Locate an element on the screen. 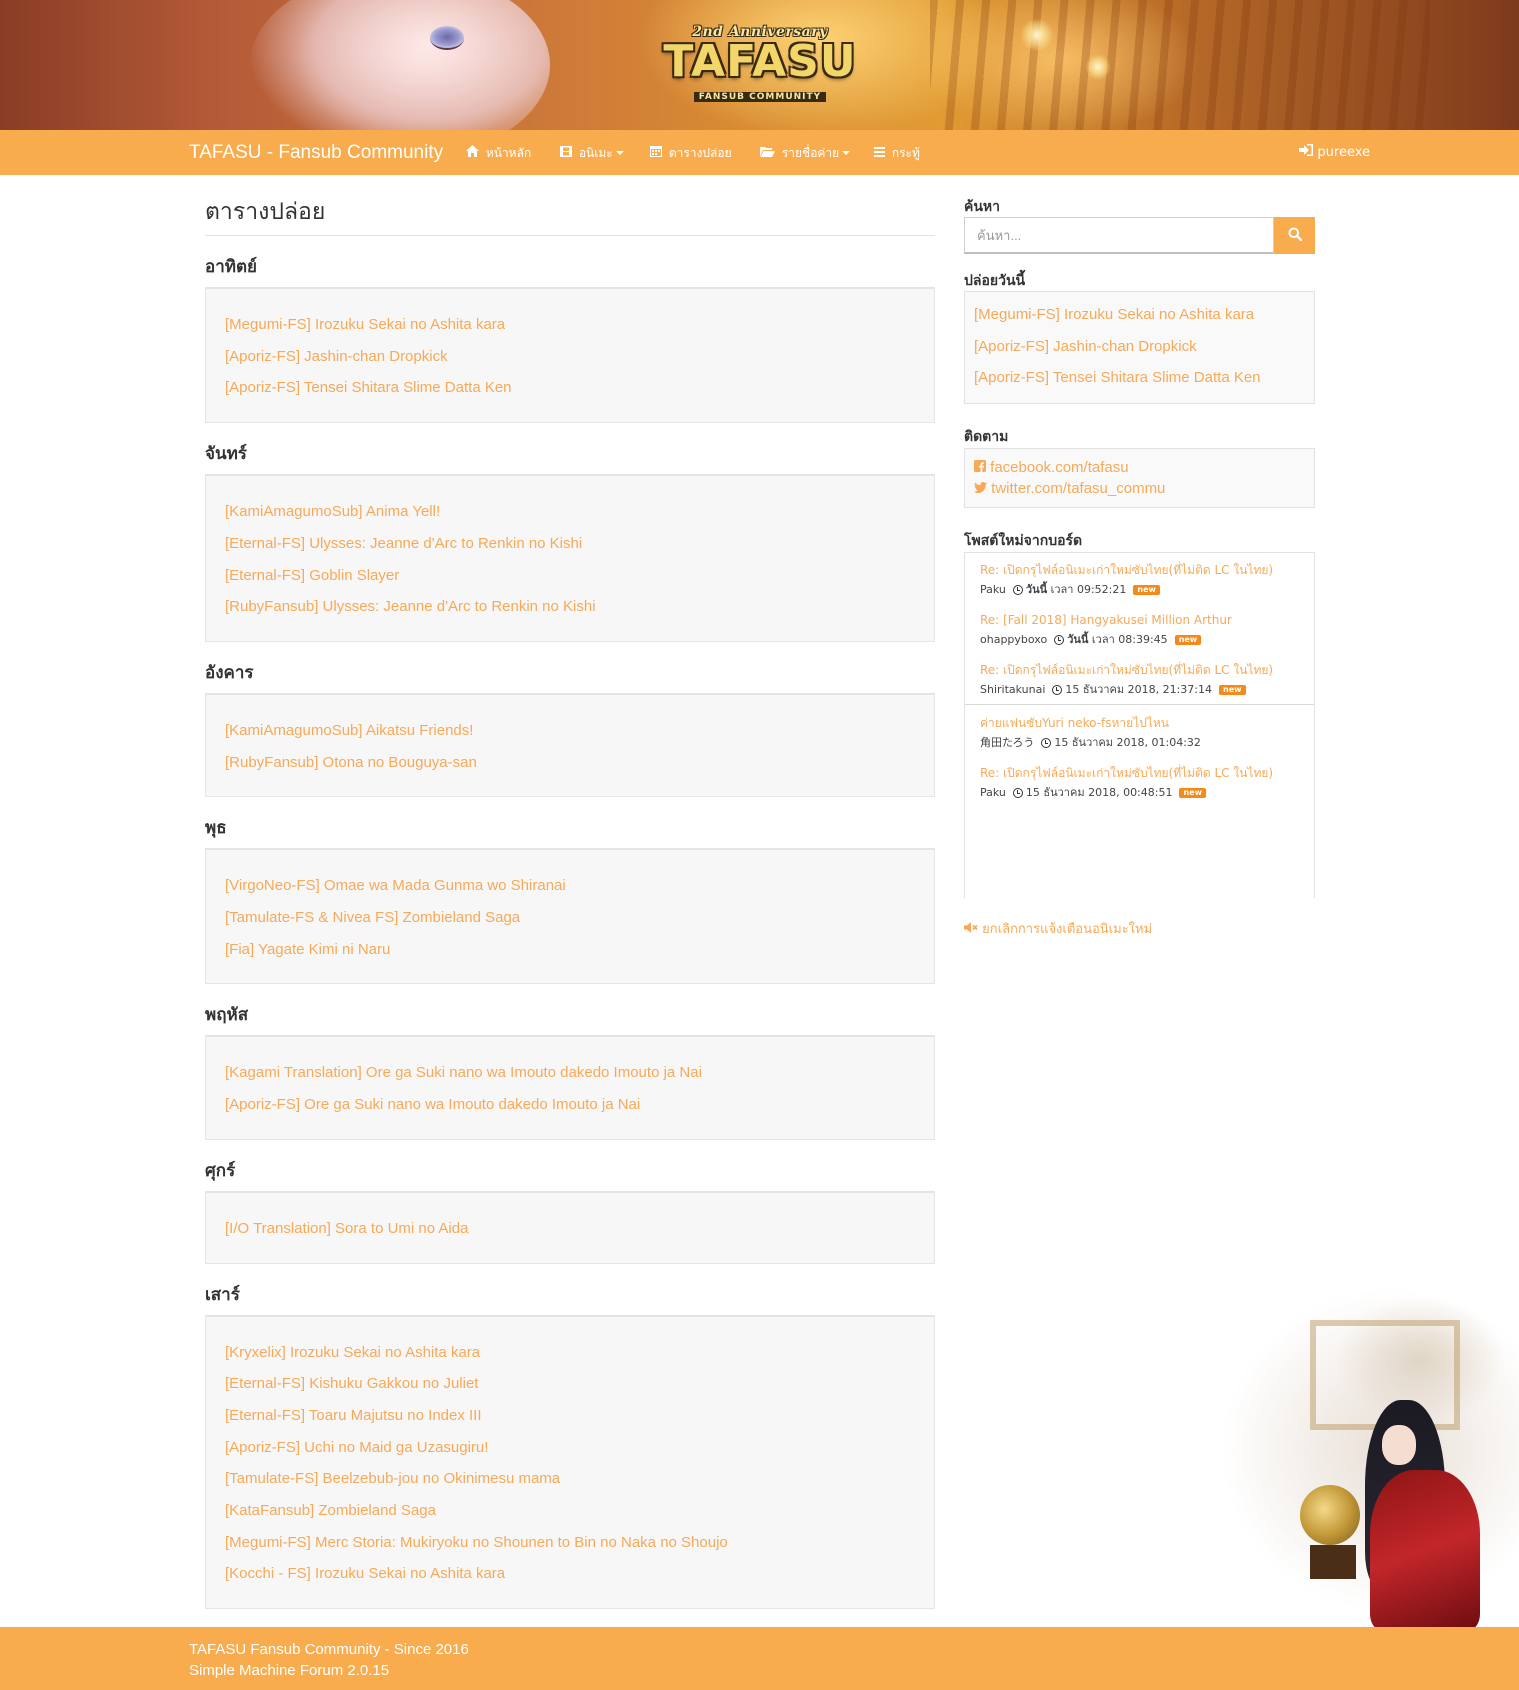 The height and width of the screenshot is (1690, 1519). header-banner: 2nd Anniversary TAFASU FANSUB COMMUNITY is located at coordinates (759, 65).